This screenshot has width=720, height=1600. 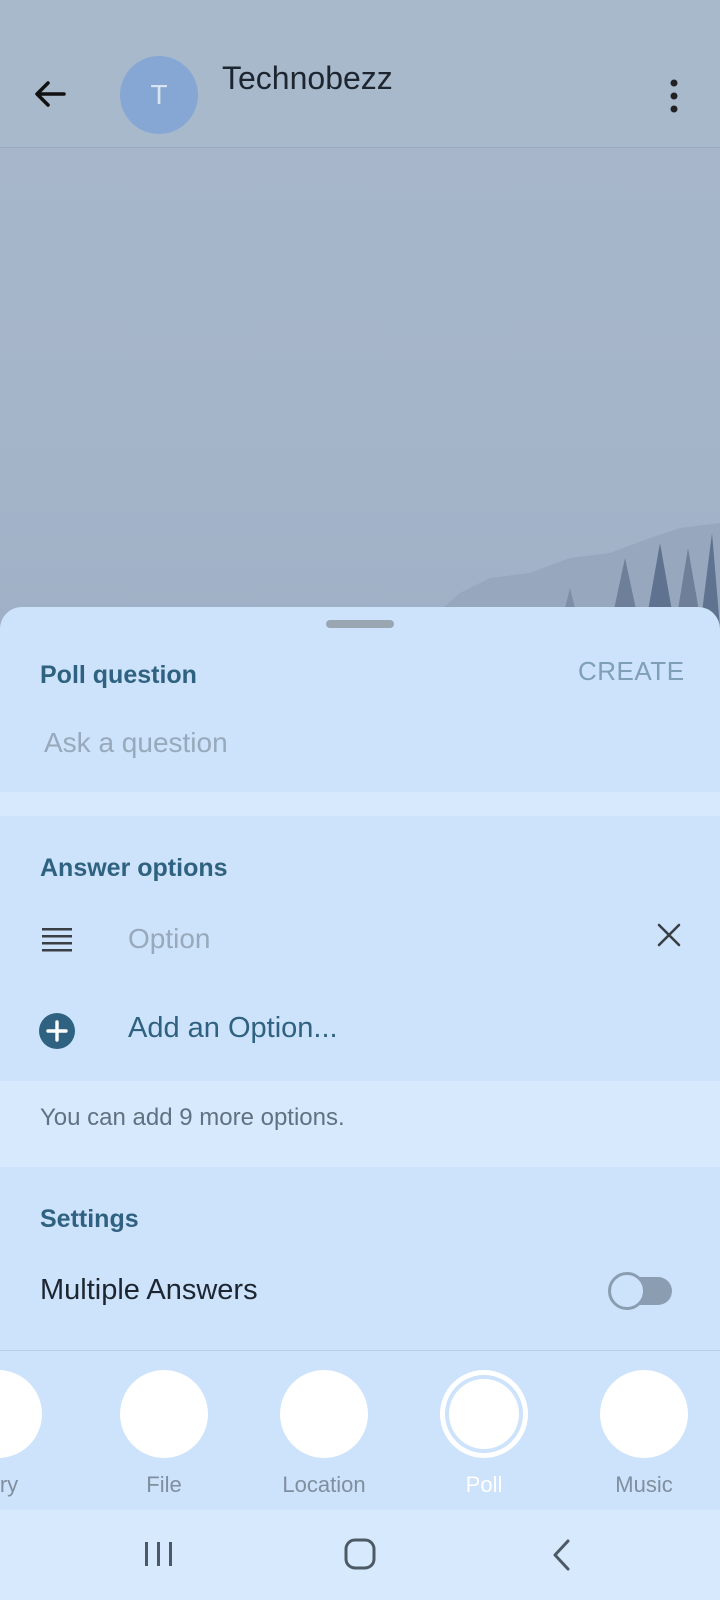 I want to click on poll-icon, so click(x=484, y=1414).